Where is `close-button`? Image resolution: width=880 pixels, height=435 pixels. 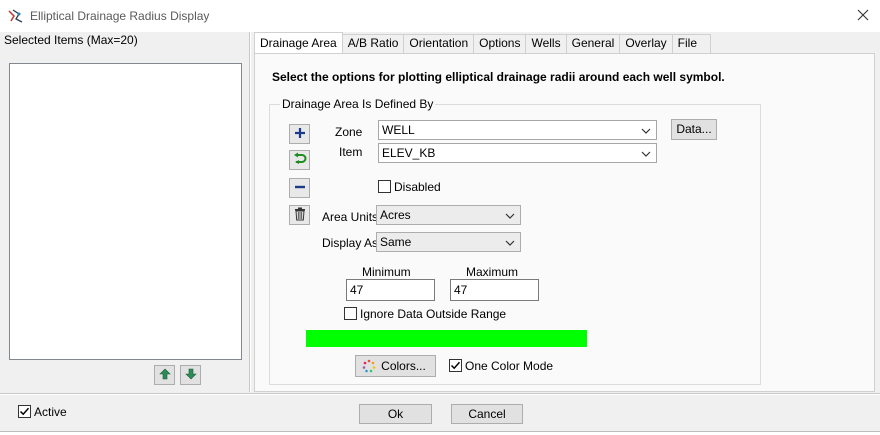
close-button is located at coordinates (863, 16).